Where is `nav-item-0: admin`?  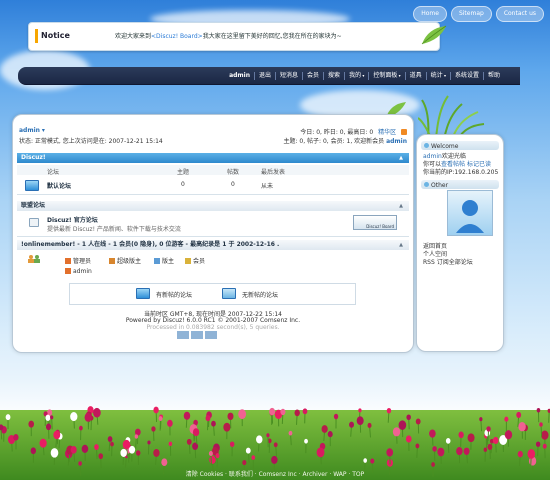 nav-item-0: admin is located at coordinates (240, 75).